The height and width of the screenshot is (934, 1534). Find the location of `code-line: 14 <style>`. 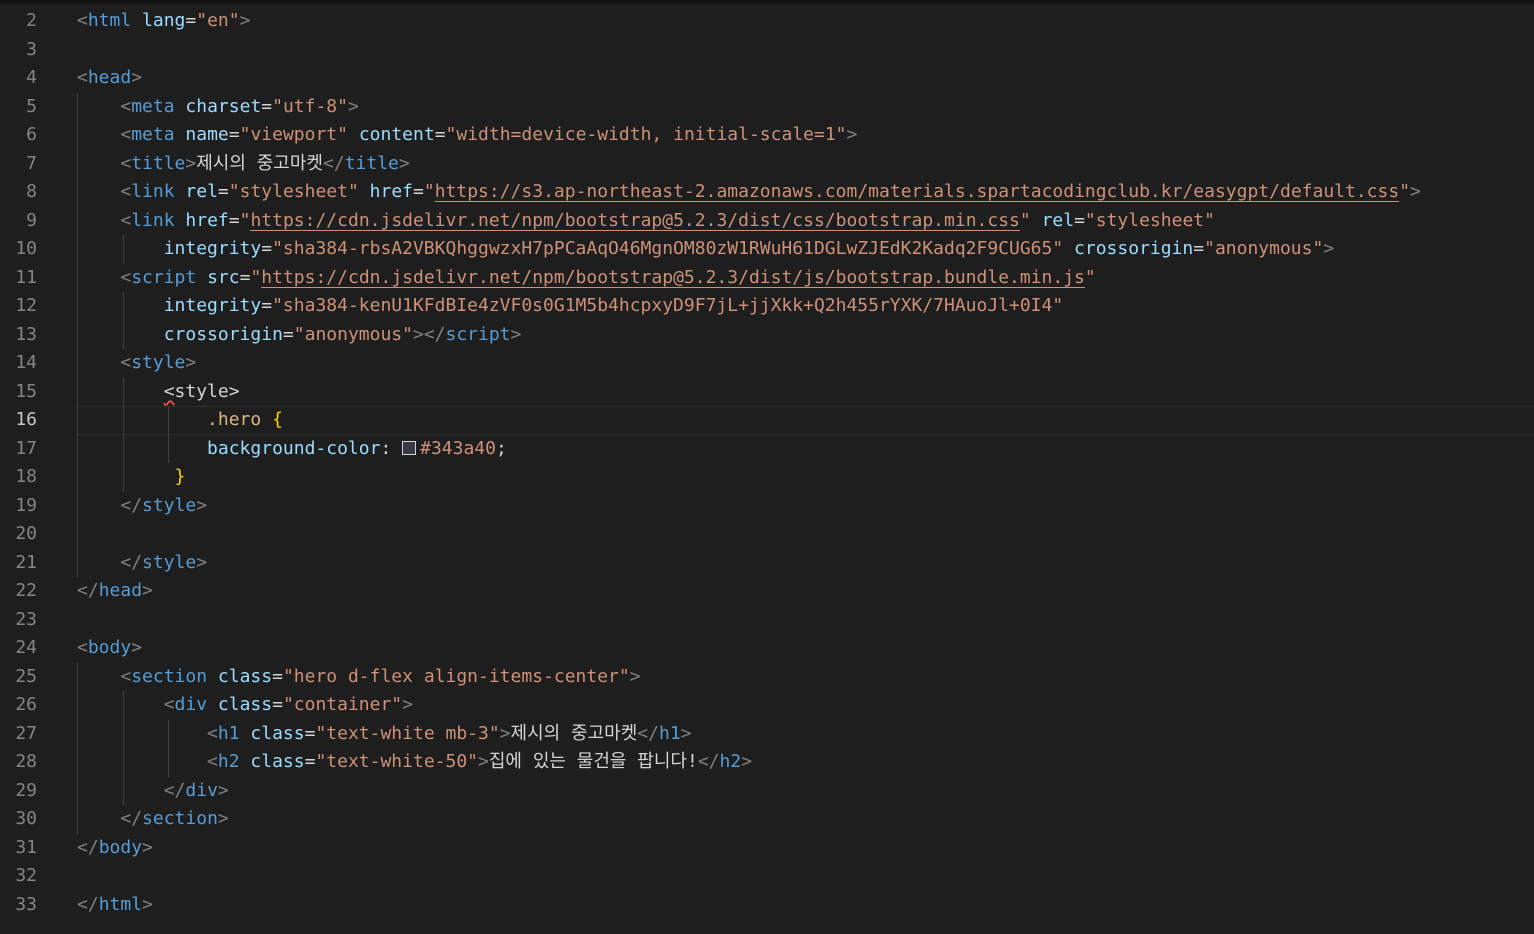

code-line: 14 <style> is located at coordinates (767, 363).